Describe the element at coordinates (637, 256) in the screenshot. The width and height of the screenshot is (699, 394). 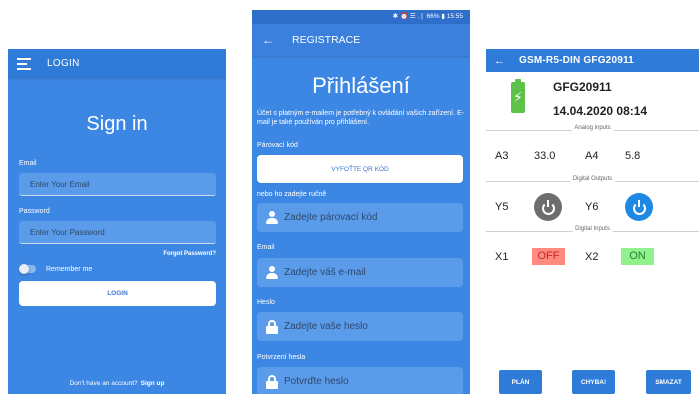
I see `input-x2-status-badge: ON` at that location.